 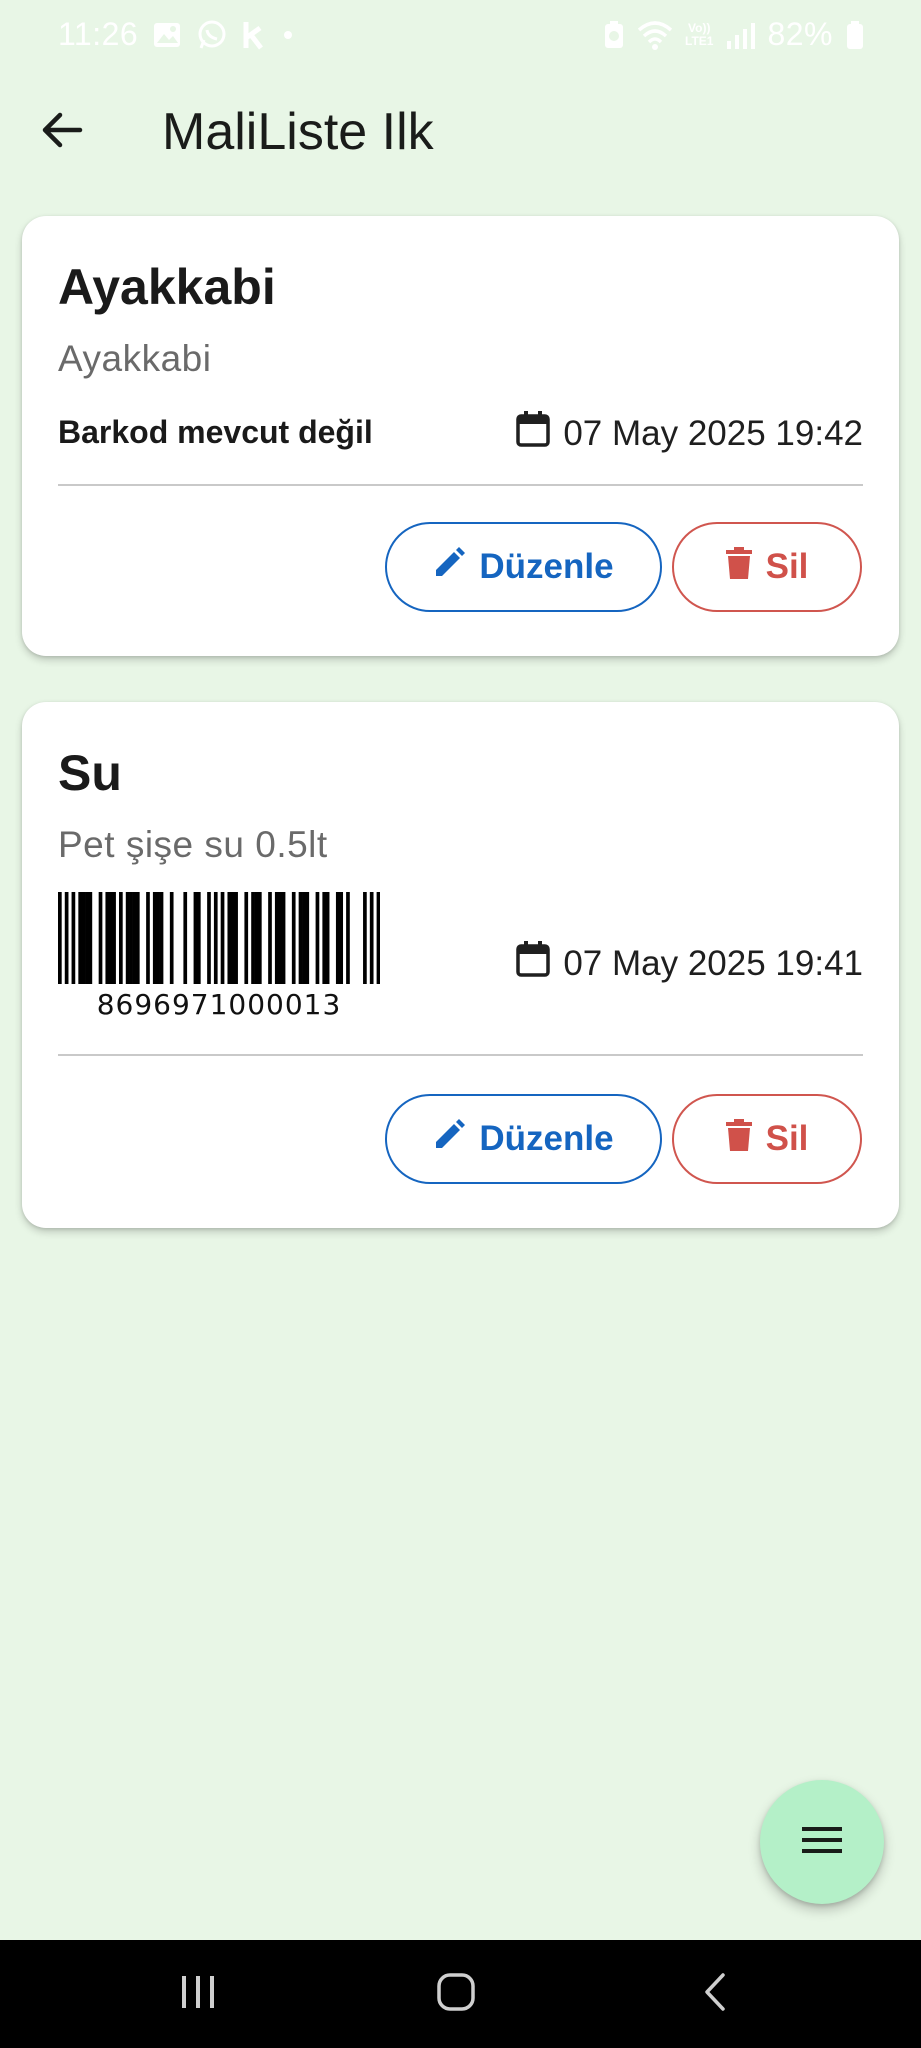 I want to click on delete-label: Sil, so click(x=787, y=566).